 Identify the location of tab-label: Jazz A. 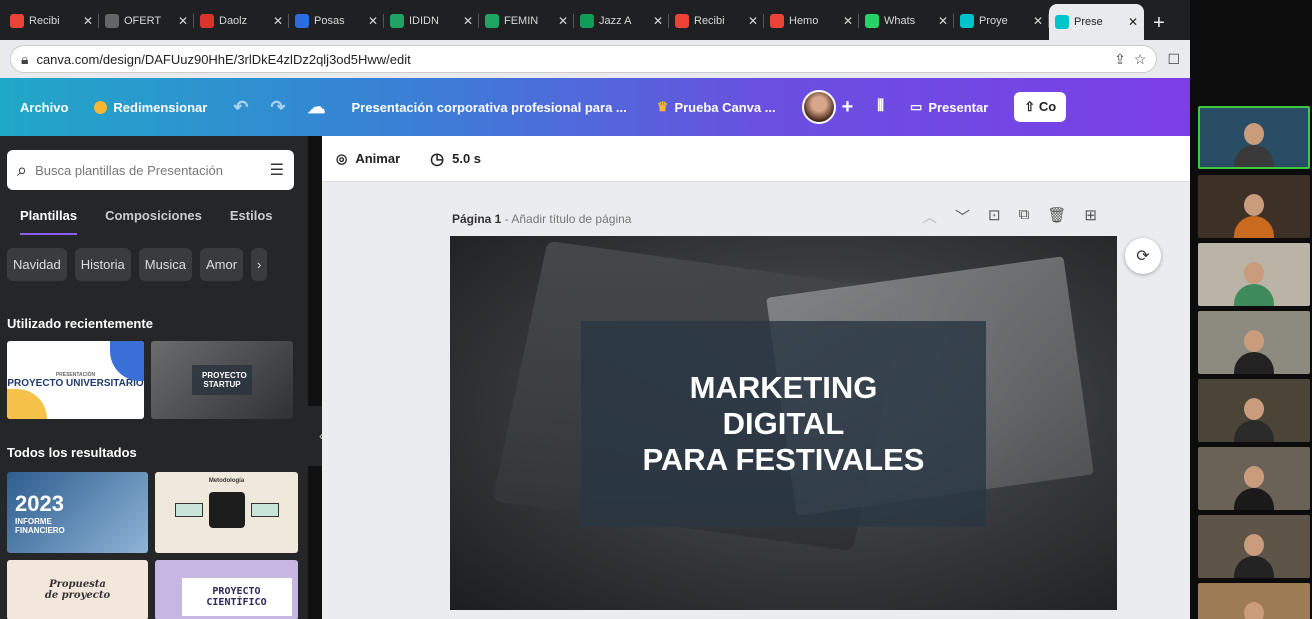
(615, 21).